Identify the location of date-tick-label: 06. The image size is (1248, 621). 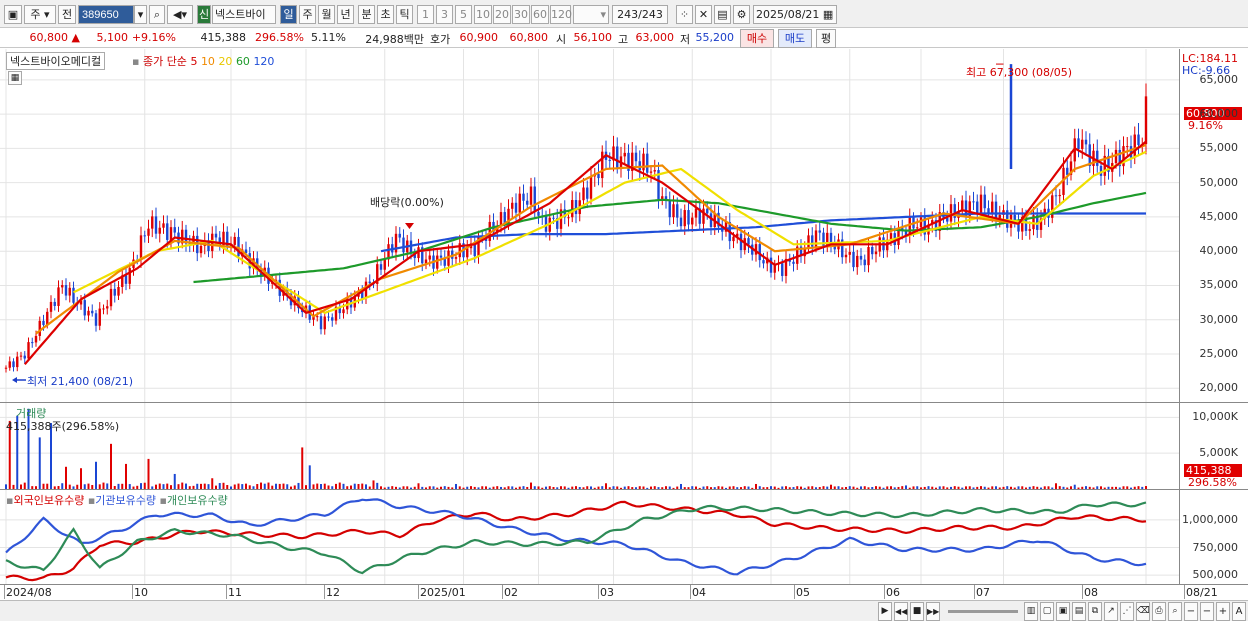
(893, 592).